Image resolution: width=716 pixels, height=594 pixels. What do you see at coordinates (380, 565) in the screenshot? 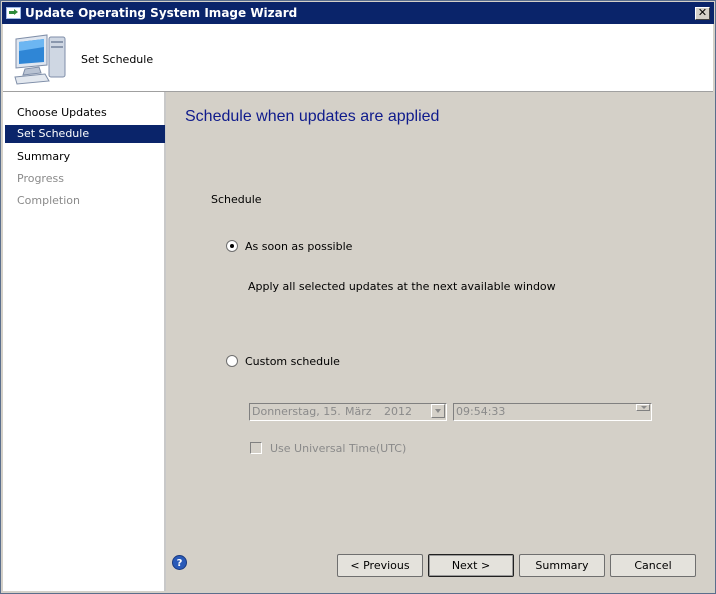
I see `previous-button: < Previous` at bounding box center [380, 565].